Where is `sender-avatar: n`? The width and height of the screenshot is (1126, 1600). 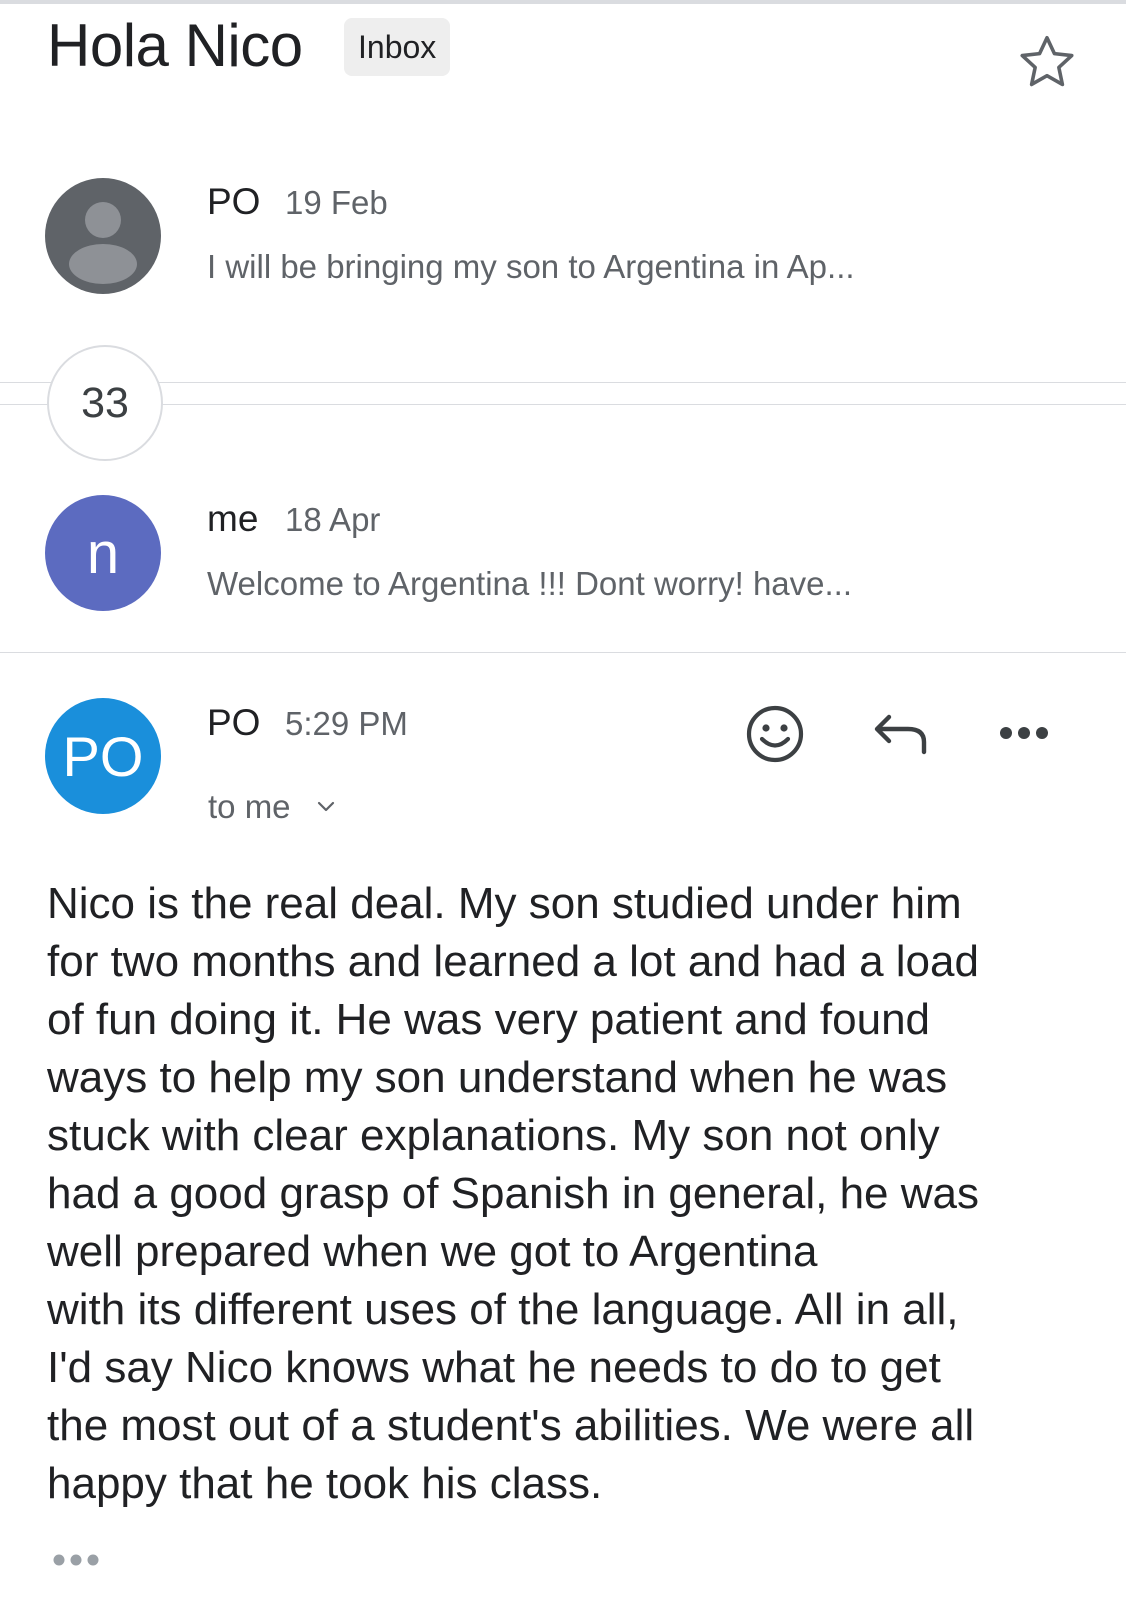 sender-avatar: n is located at coordinates (103, 553).